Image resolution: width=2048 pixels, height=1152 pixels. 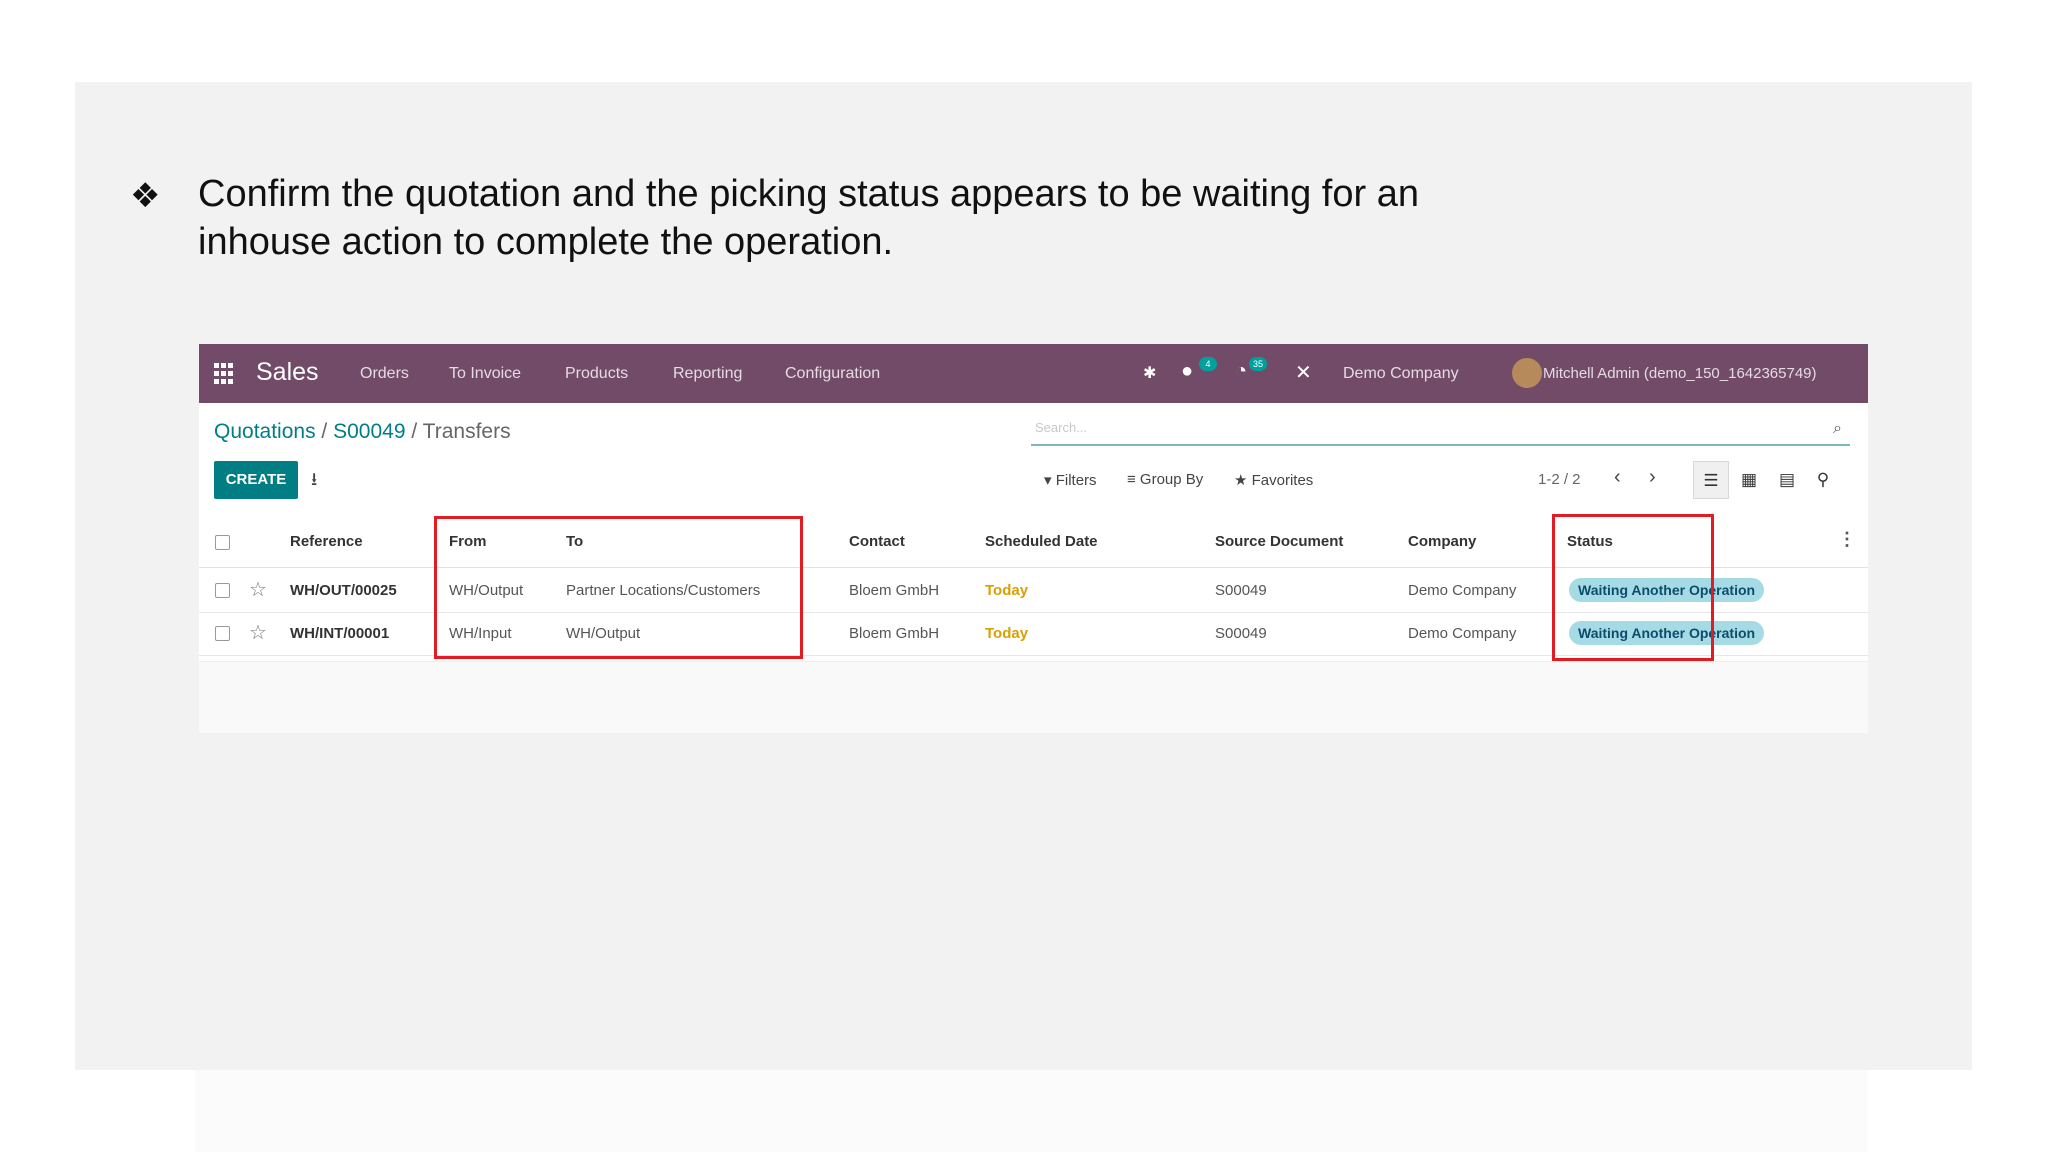 I want to click on cell-reference: WH/INT/00001, so click(x=340, y=633).